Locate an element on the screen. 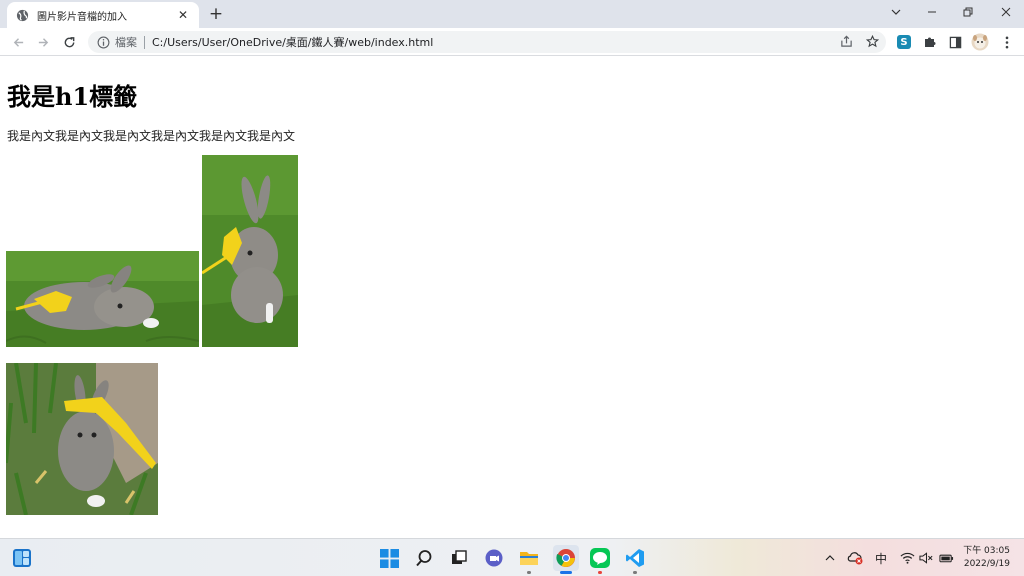  profile-avatar is located at coordinates (980, 42).